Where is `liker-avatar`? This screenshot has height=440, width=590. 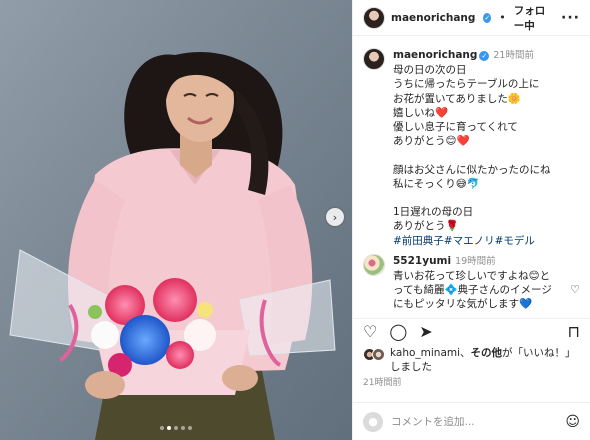 liker-avatar is located at coordinates (378, 354).